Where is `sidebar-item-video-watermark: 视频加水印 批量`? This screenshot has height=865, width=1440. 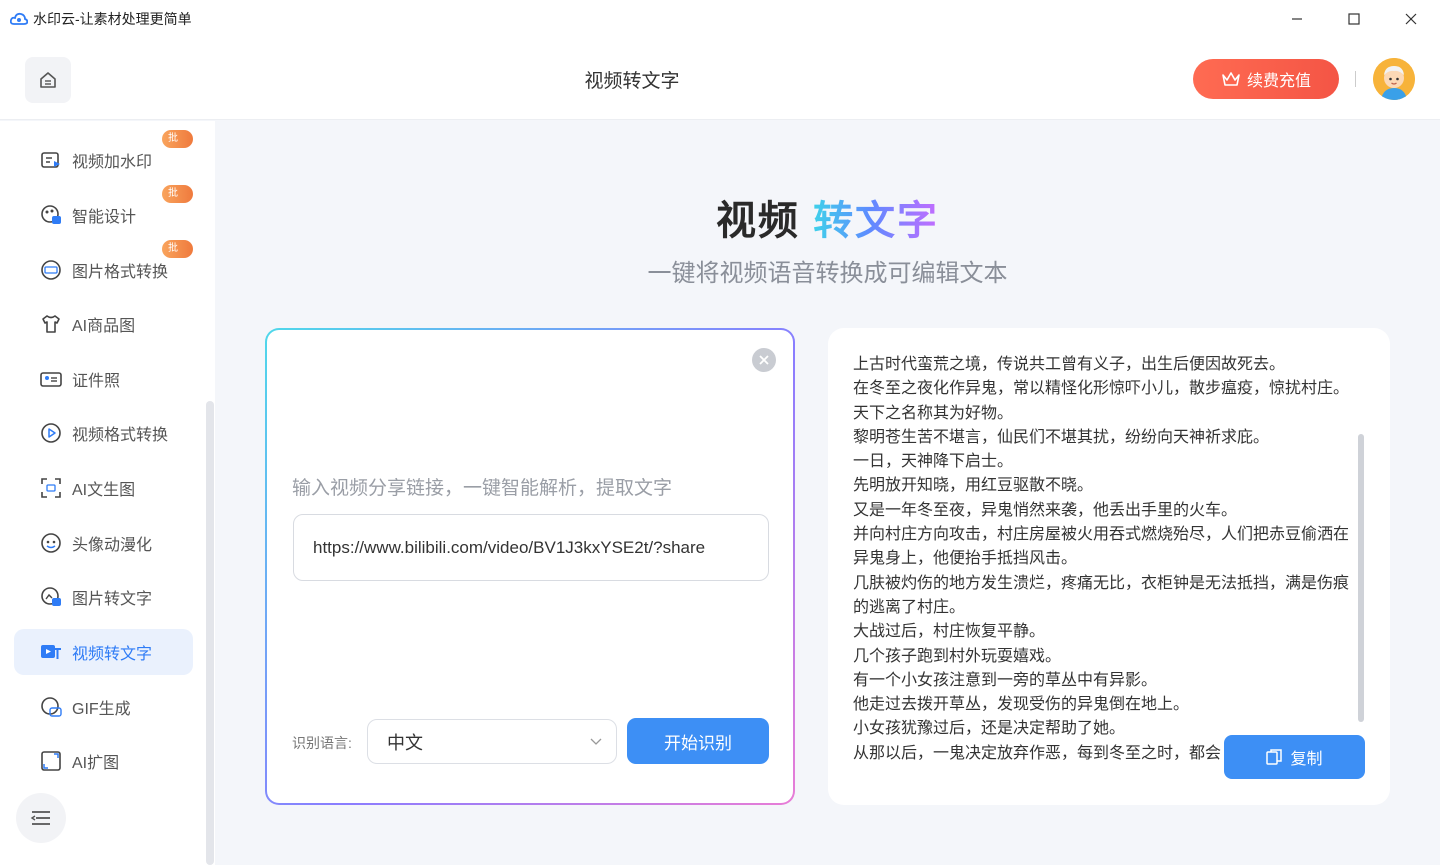
sidebar-item-video-watermark: 视频加水印 批量 is located at coordinates (103, 156).